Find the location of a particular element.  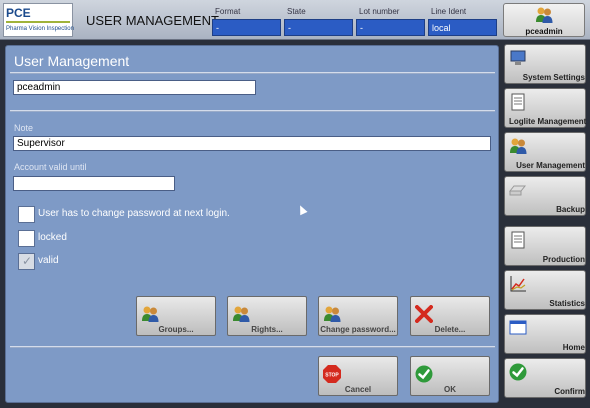

logo-bar is located at coordinates (38, 22).